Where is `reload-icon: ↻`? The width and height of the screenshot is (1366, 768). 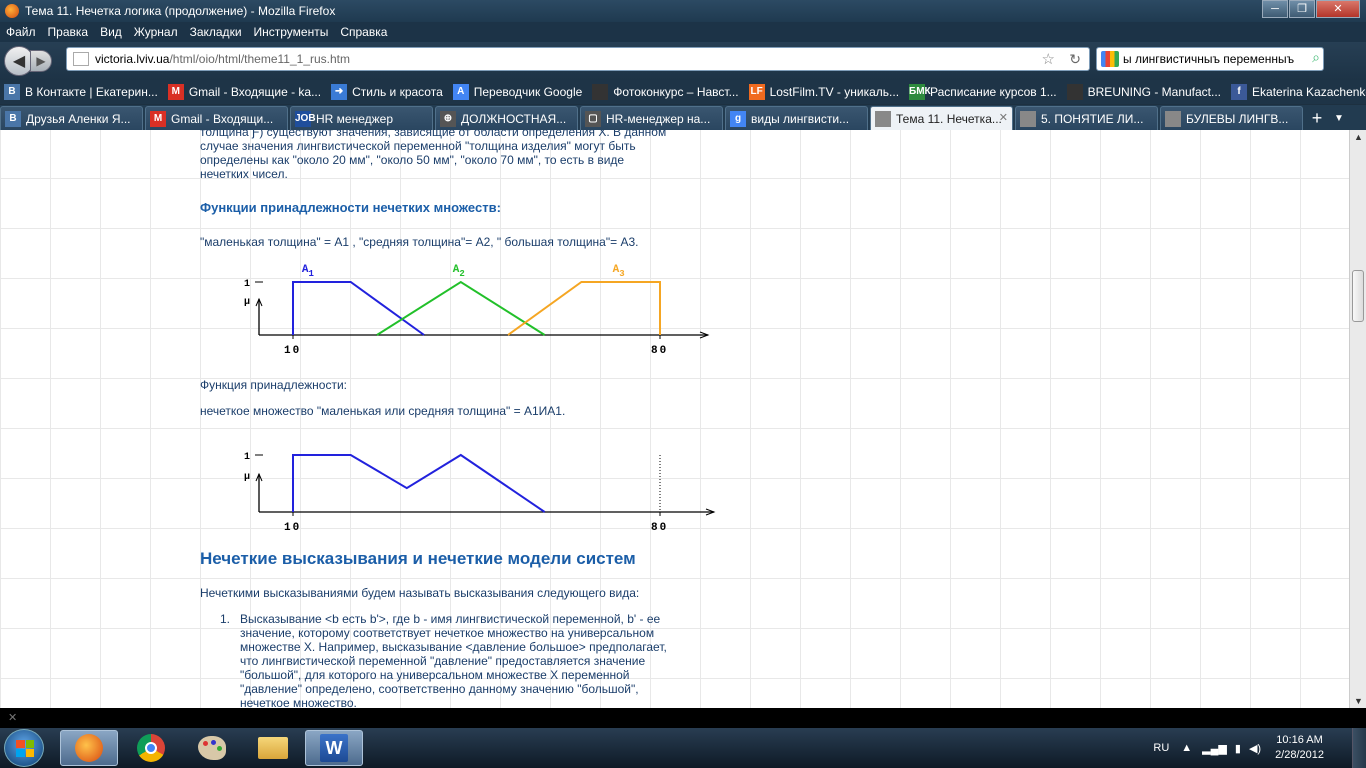
reload-icon: ↻ is located at coordinates (1075, 59).